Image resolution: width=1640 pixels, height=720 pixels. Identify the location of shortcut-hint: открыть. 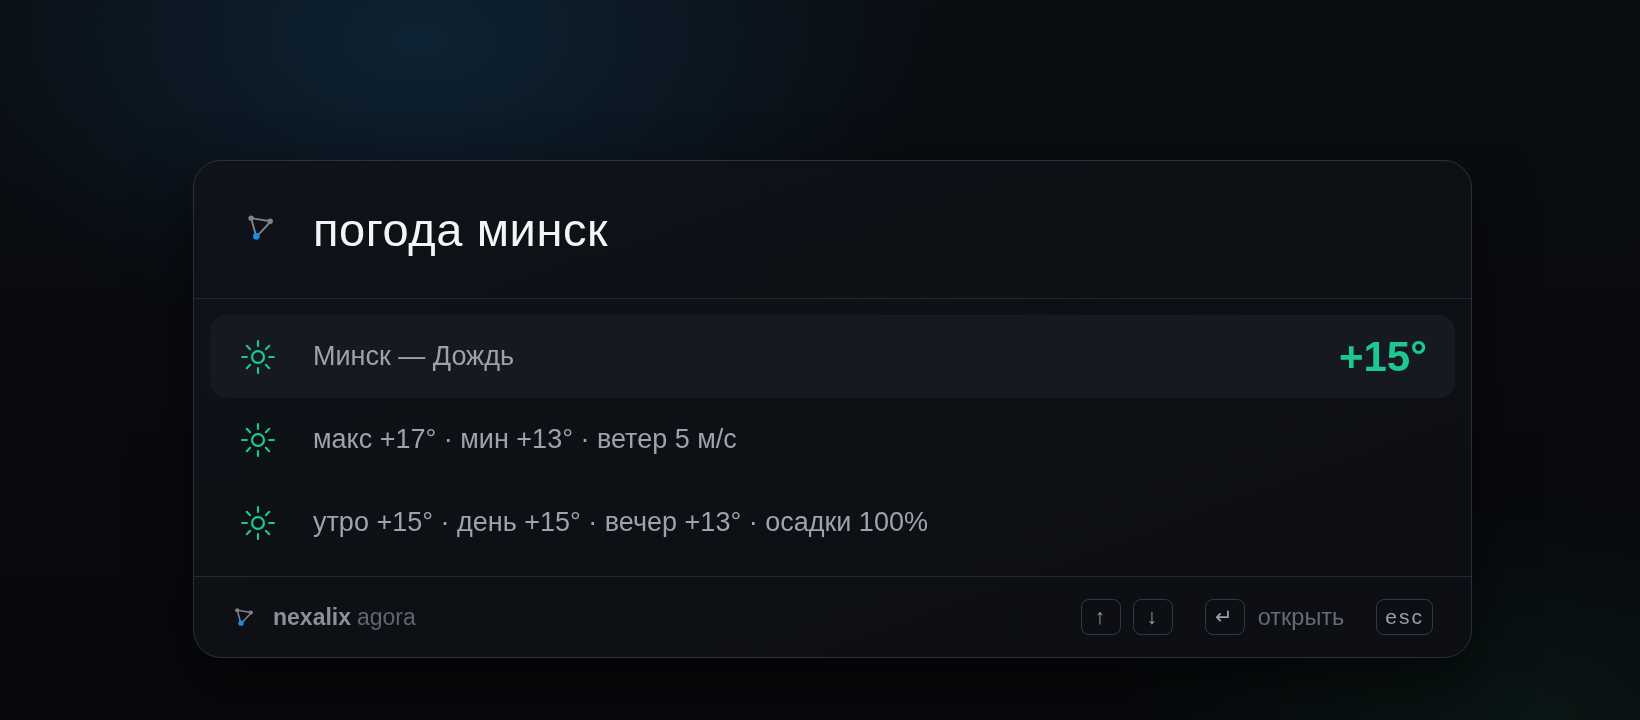
(1301, 617).